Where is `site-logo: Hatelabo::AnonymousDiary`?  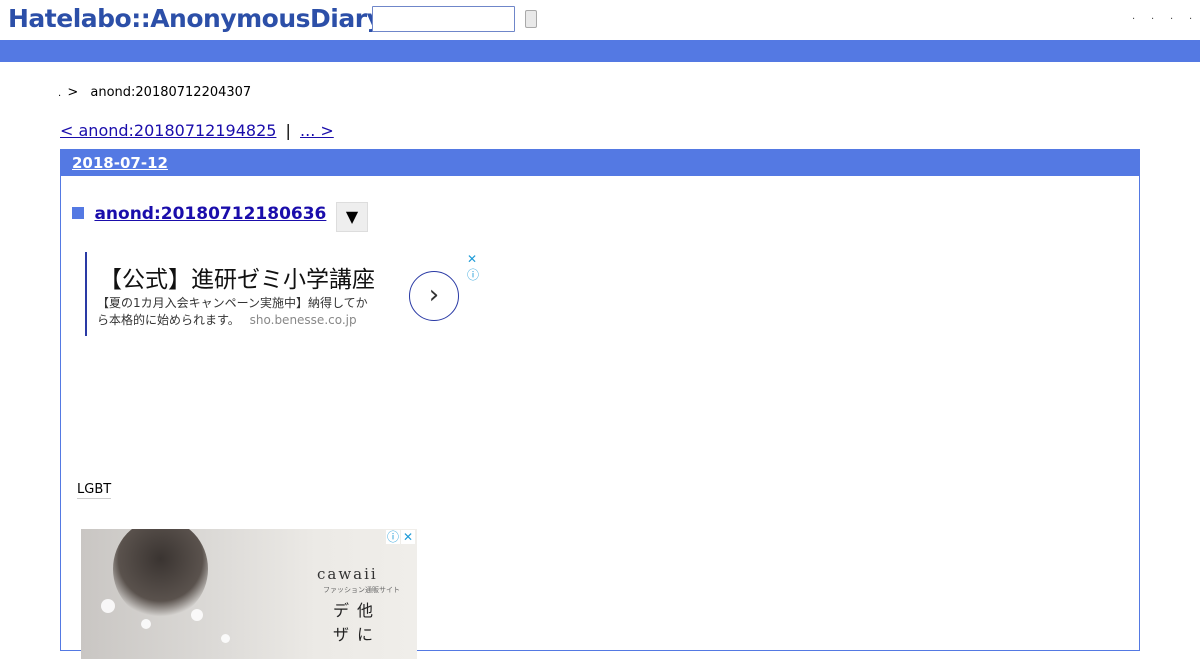 site-logo: Hatelabo::AnonymousDiary is located at coordinates (195, 18).